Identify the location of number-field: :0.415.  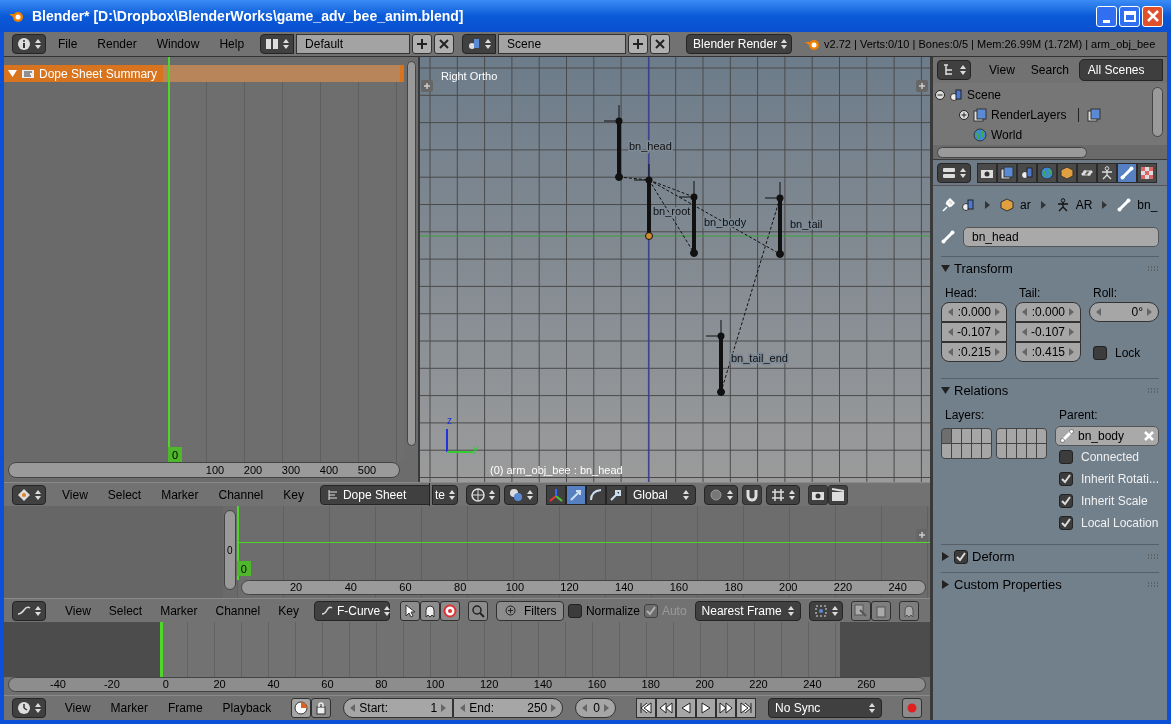
(1048, 352).